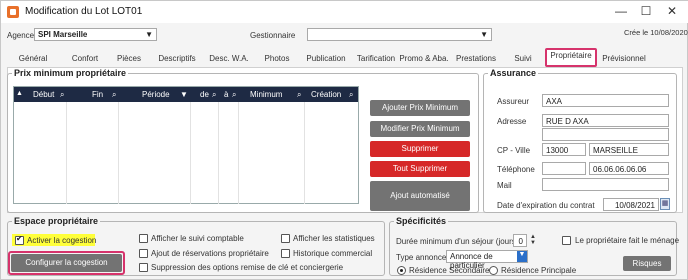 Image resolution: width=688 pixels, height=280 pixels. I want to click on adresse-label: Adresse, so click(512, 121).